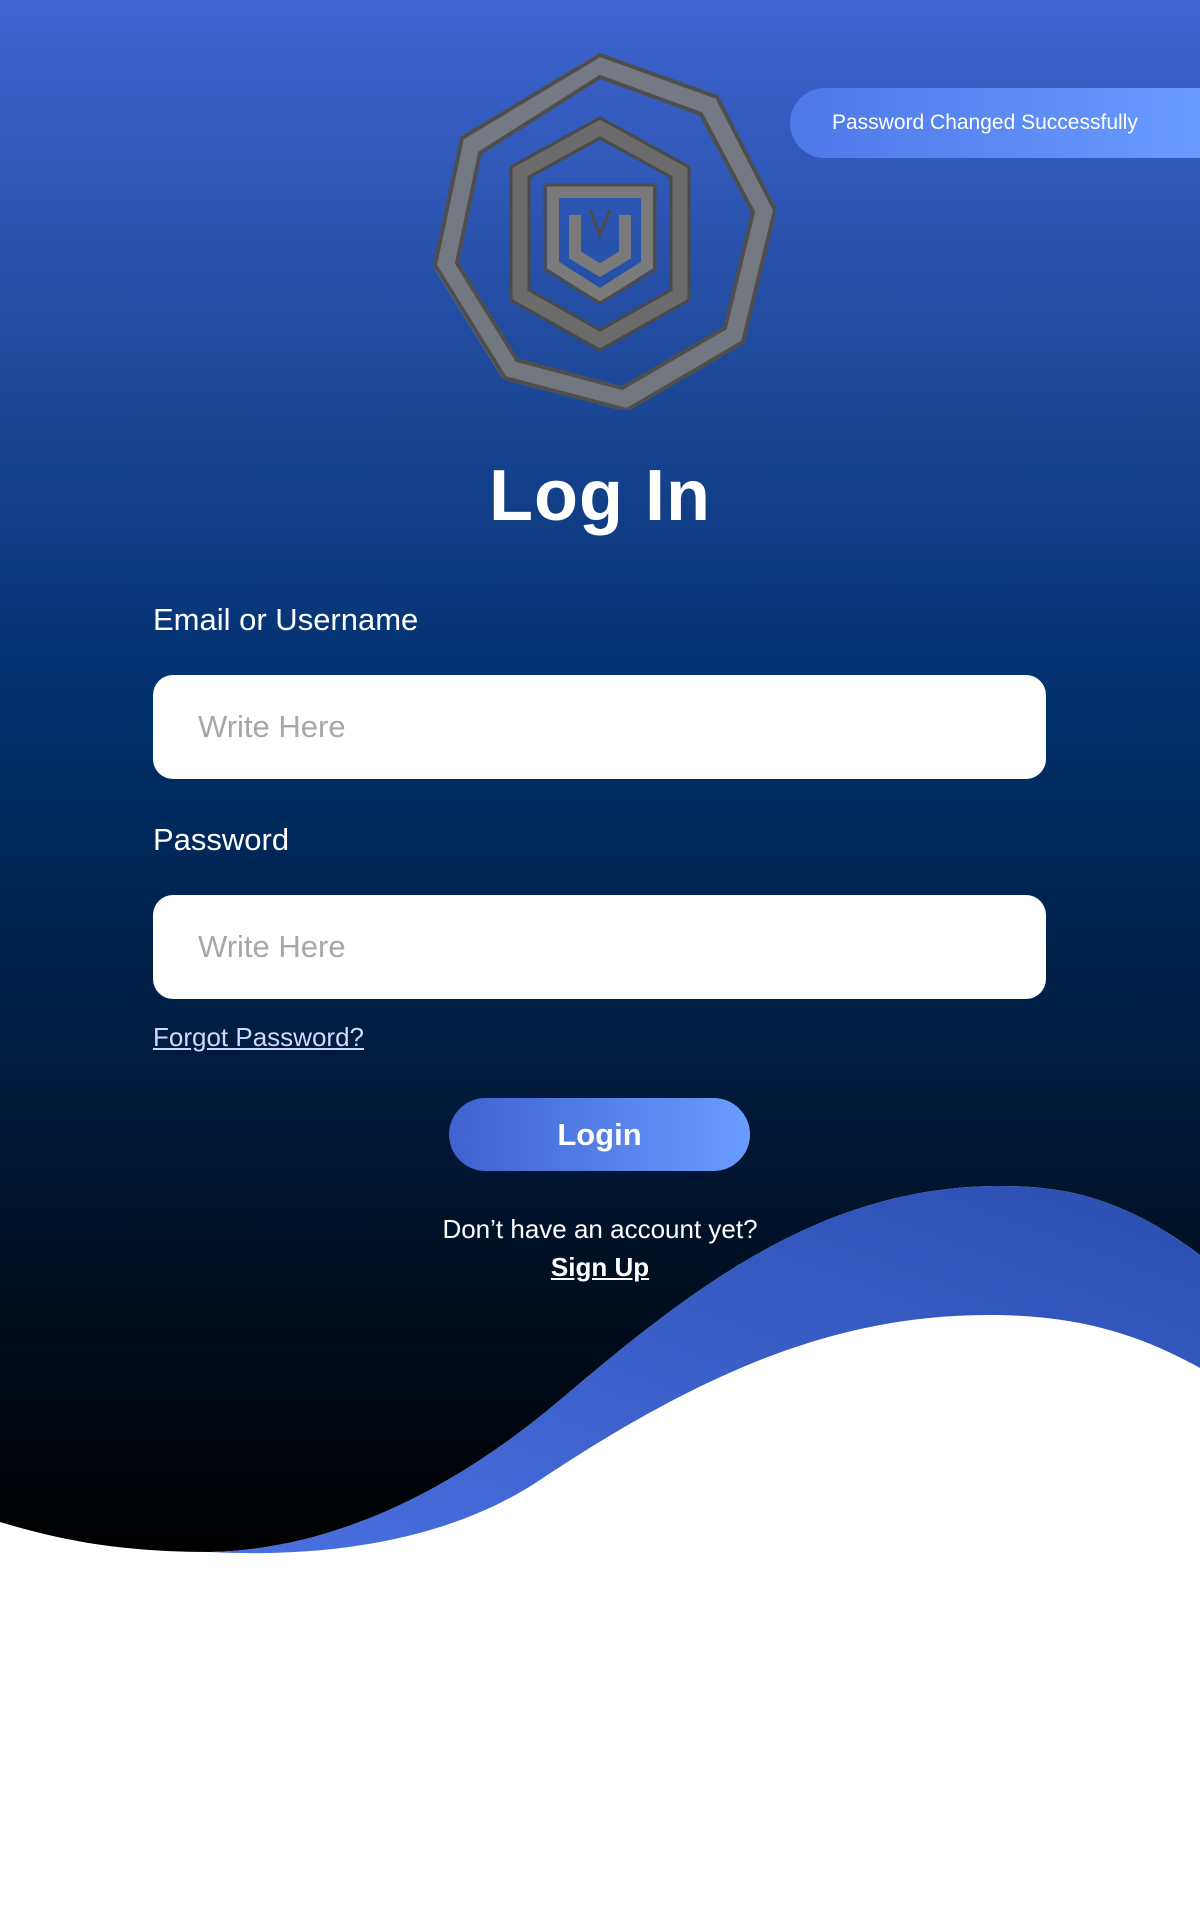 This screenshot has height=1920, width=1200. What do you see at coordinates (599, 1134) in the screenshot?
I see `login-button: Login` at bounding box center [599, 1134].